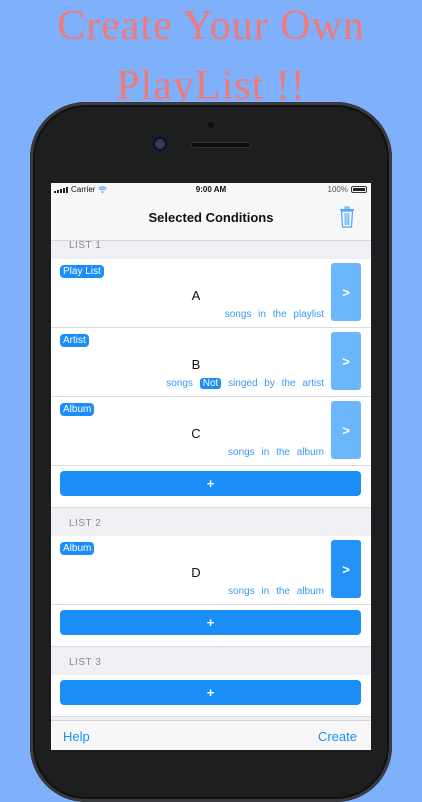  What do you see at coordinates (221, 145) in the screenshot?
I see `earpiece-speaker` at bounding box center [221, 145].